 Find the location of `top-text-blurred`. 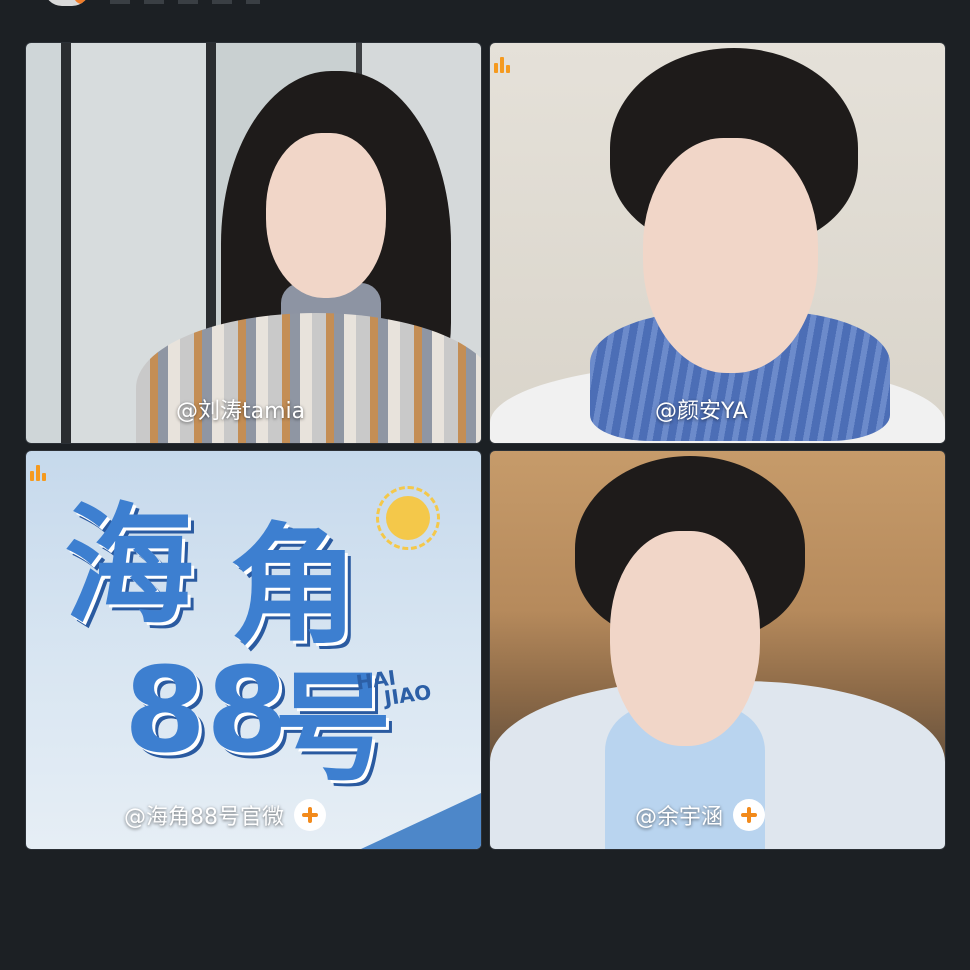

top-text-blurred is located at coordinates (185, 2).